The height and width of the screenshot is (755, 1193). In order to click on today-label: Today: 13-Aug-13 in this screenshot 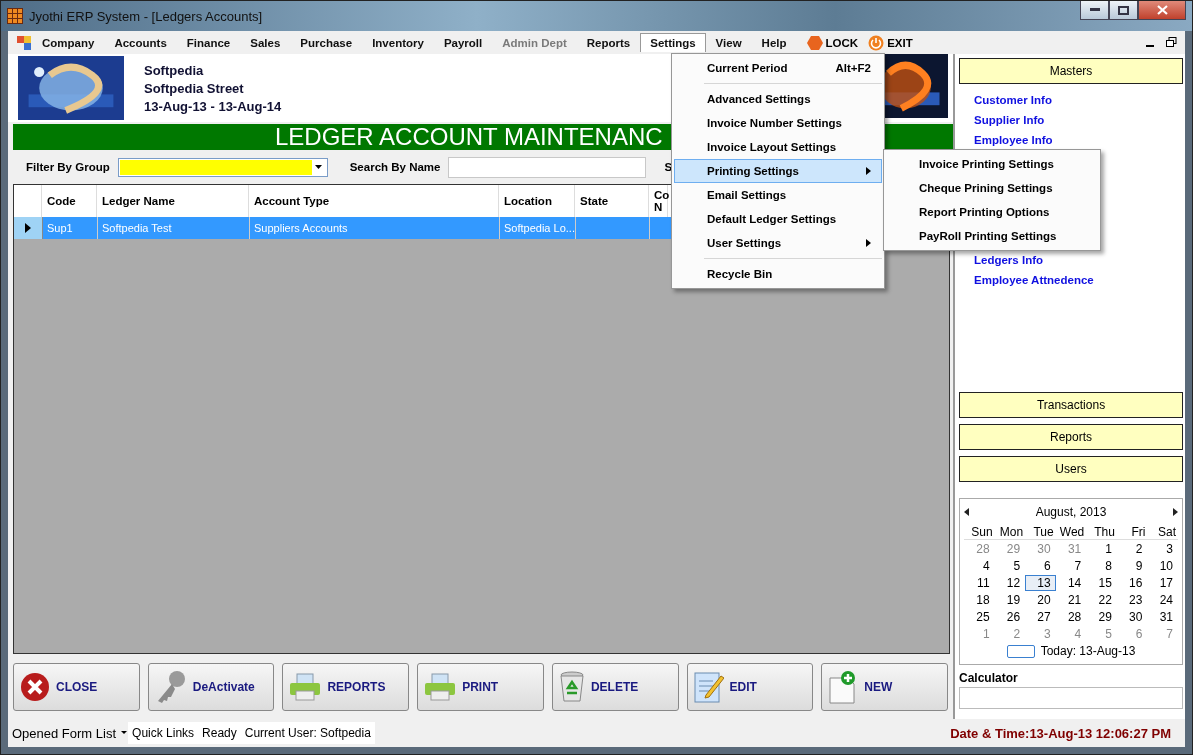, I will do `click(1088, 651)`.